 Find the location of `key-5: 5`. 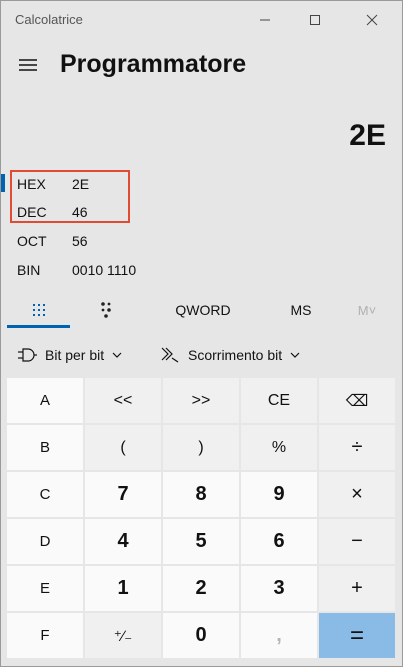

key-5: 5 is located at coordinates (201, 541).